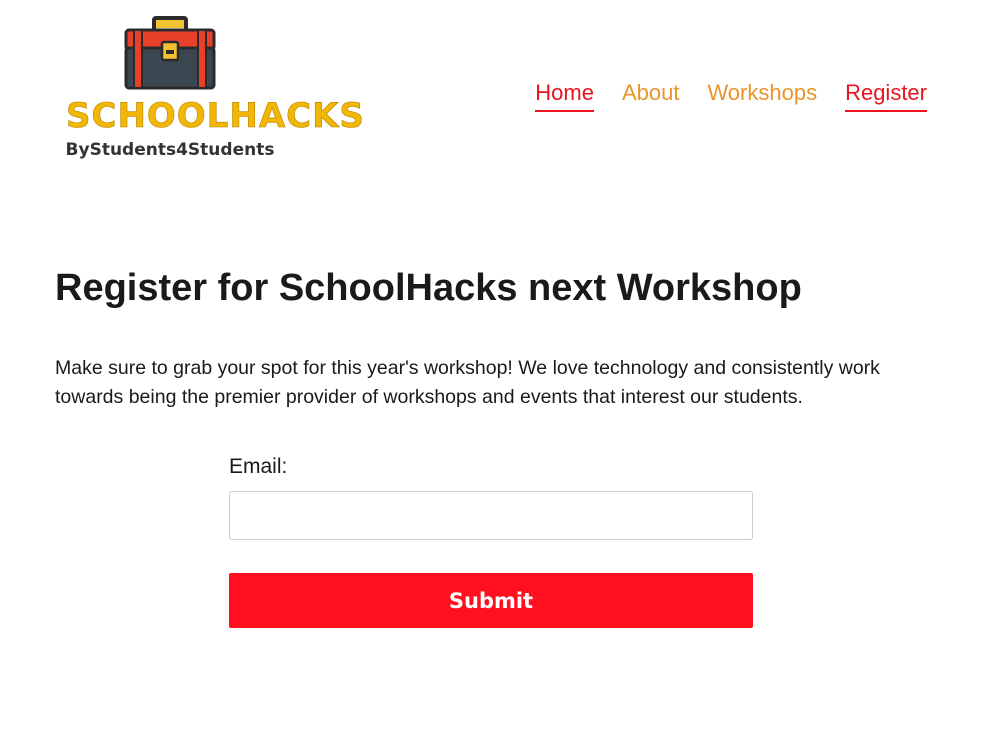 Image resolution: width=1002 pixels, height=732 pixels. I want to click on toolbox-icon, so click(170, 53).